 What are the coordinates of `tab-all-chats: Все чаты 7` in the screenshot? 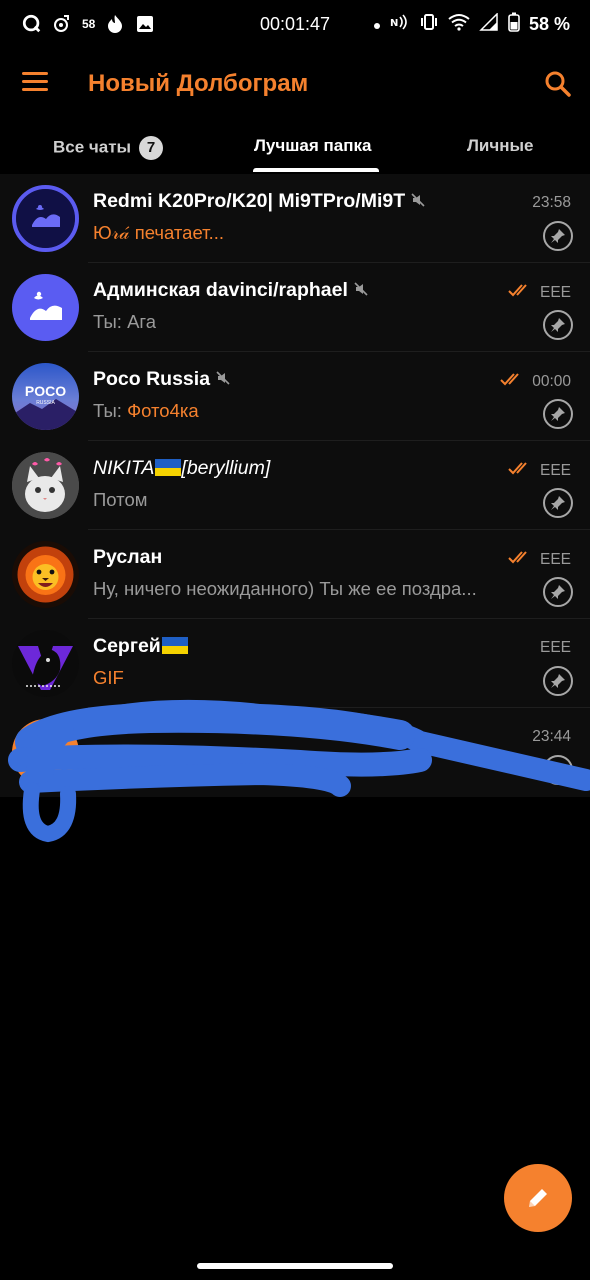 It's located at (108, 148).